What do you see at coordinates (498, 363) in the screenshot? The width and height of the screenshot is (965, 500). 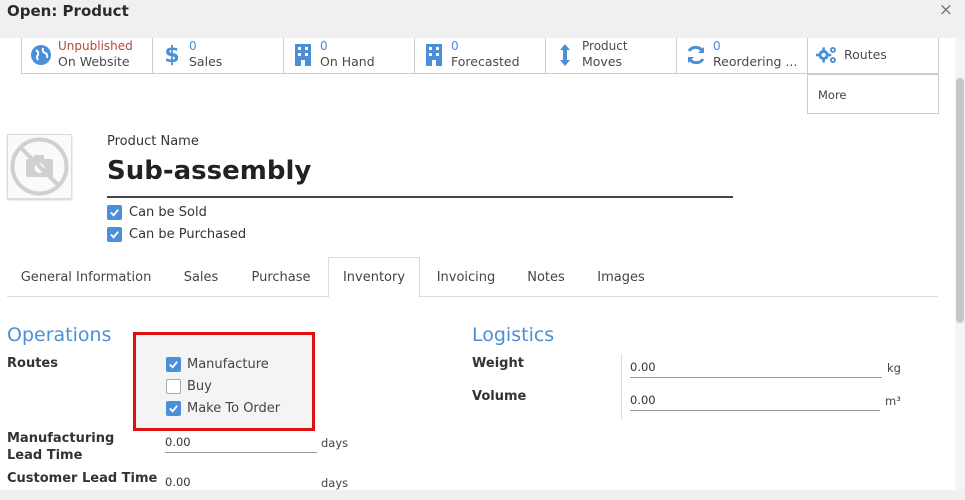 I see `weight-label: Weight` at bounding box center [498, 363].